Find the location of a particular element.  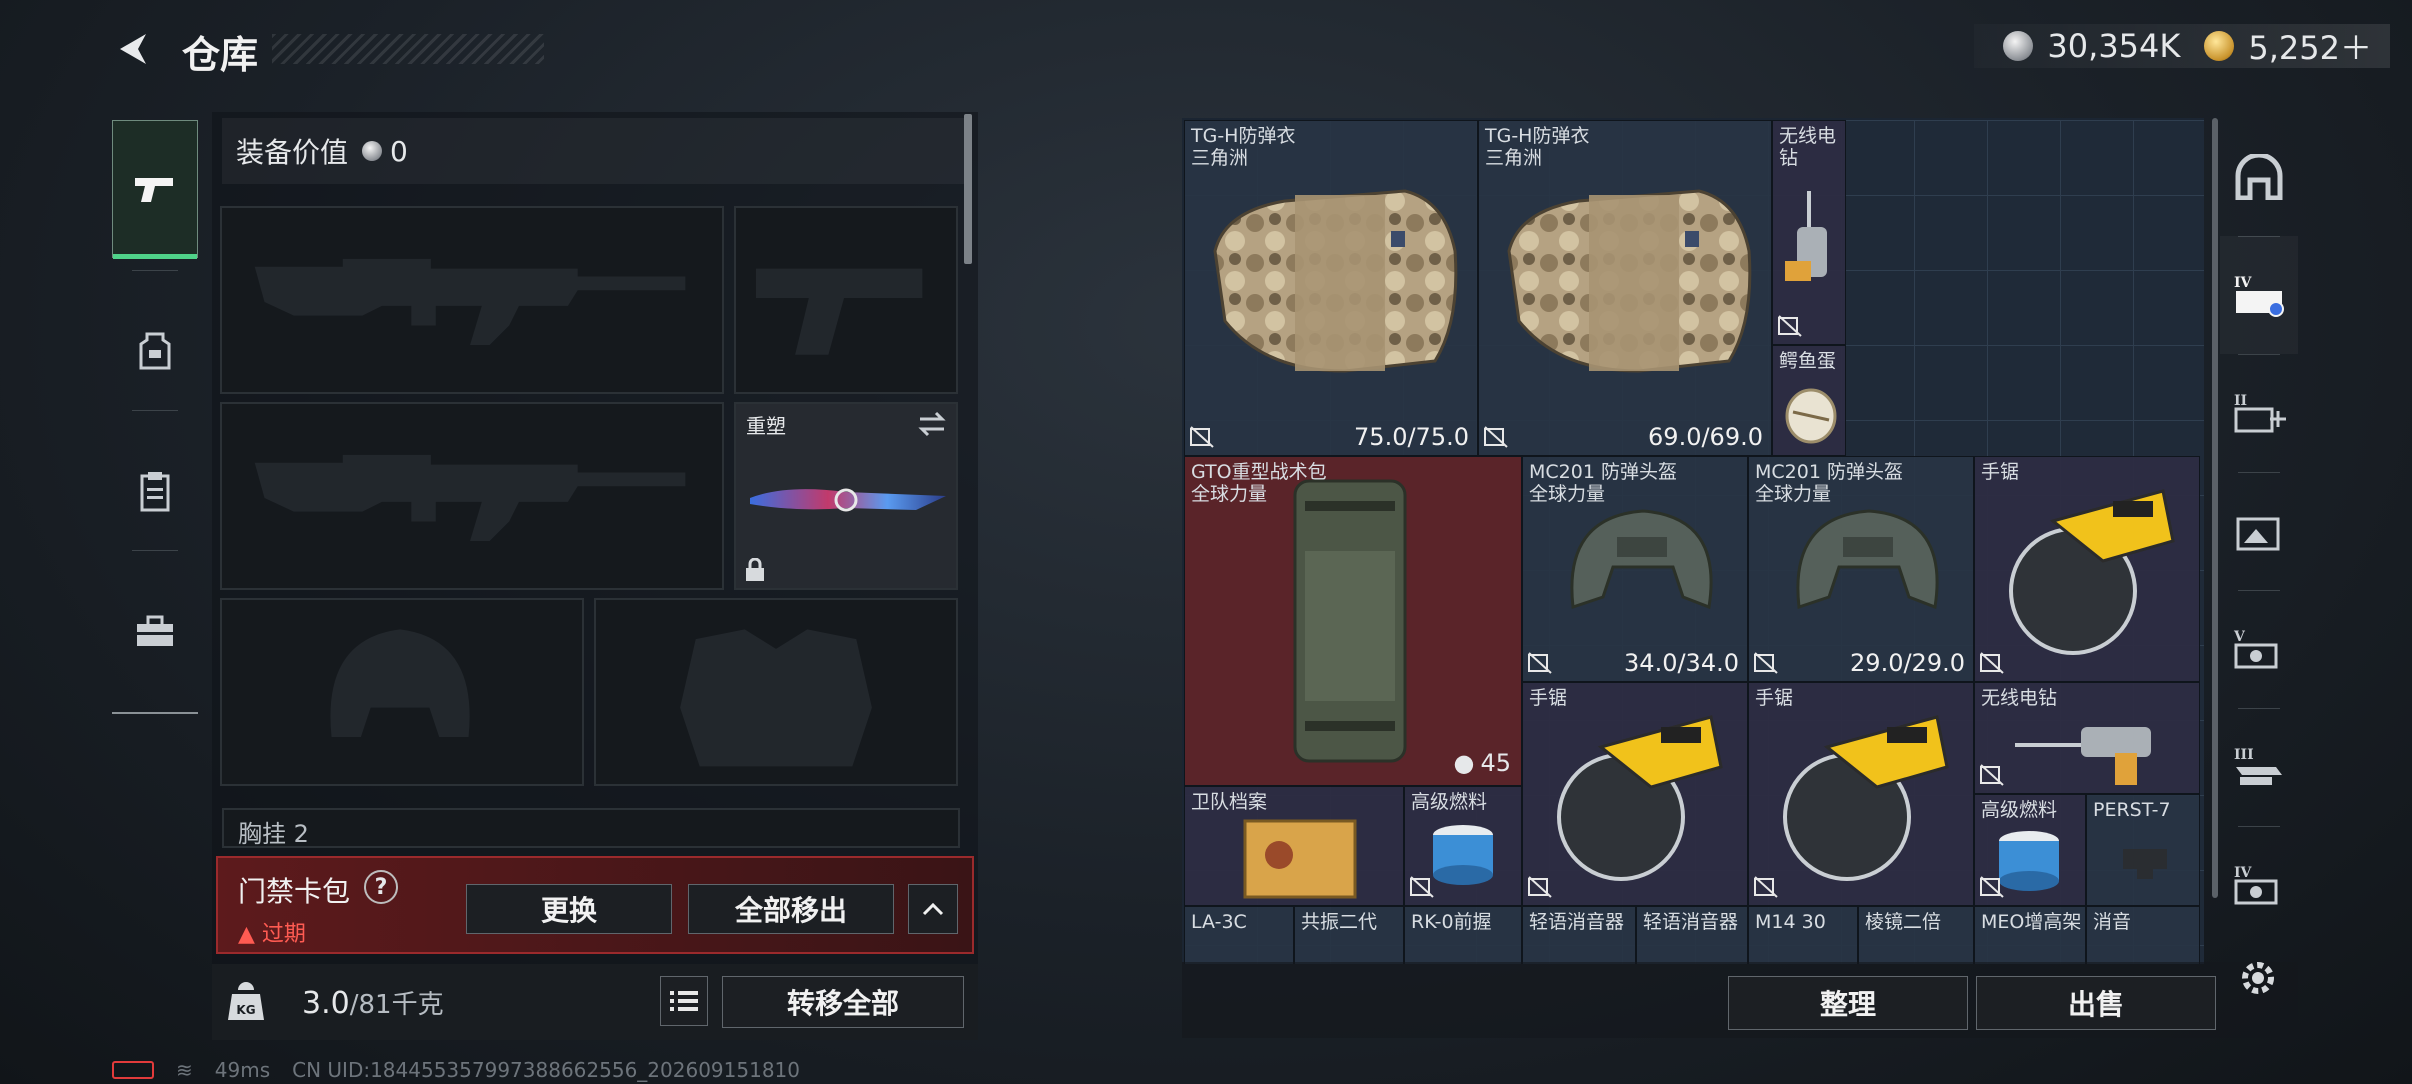

stash-item-perst-7: PERST-7 is located at coordinates (2143, 850).